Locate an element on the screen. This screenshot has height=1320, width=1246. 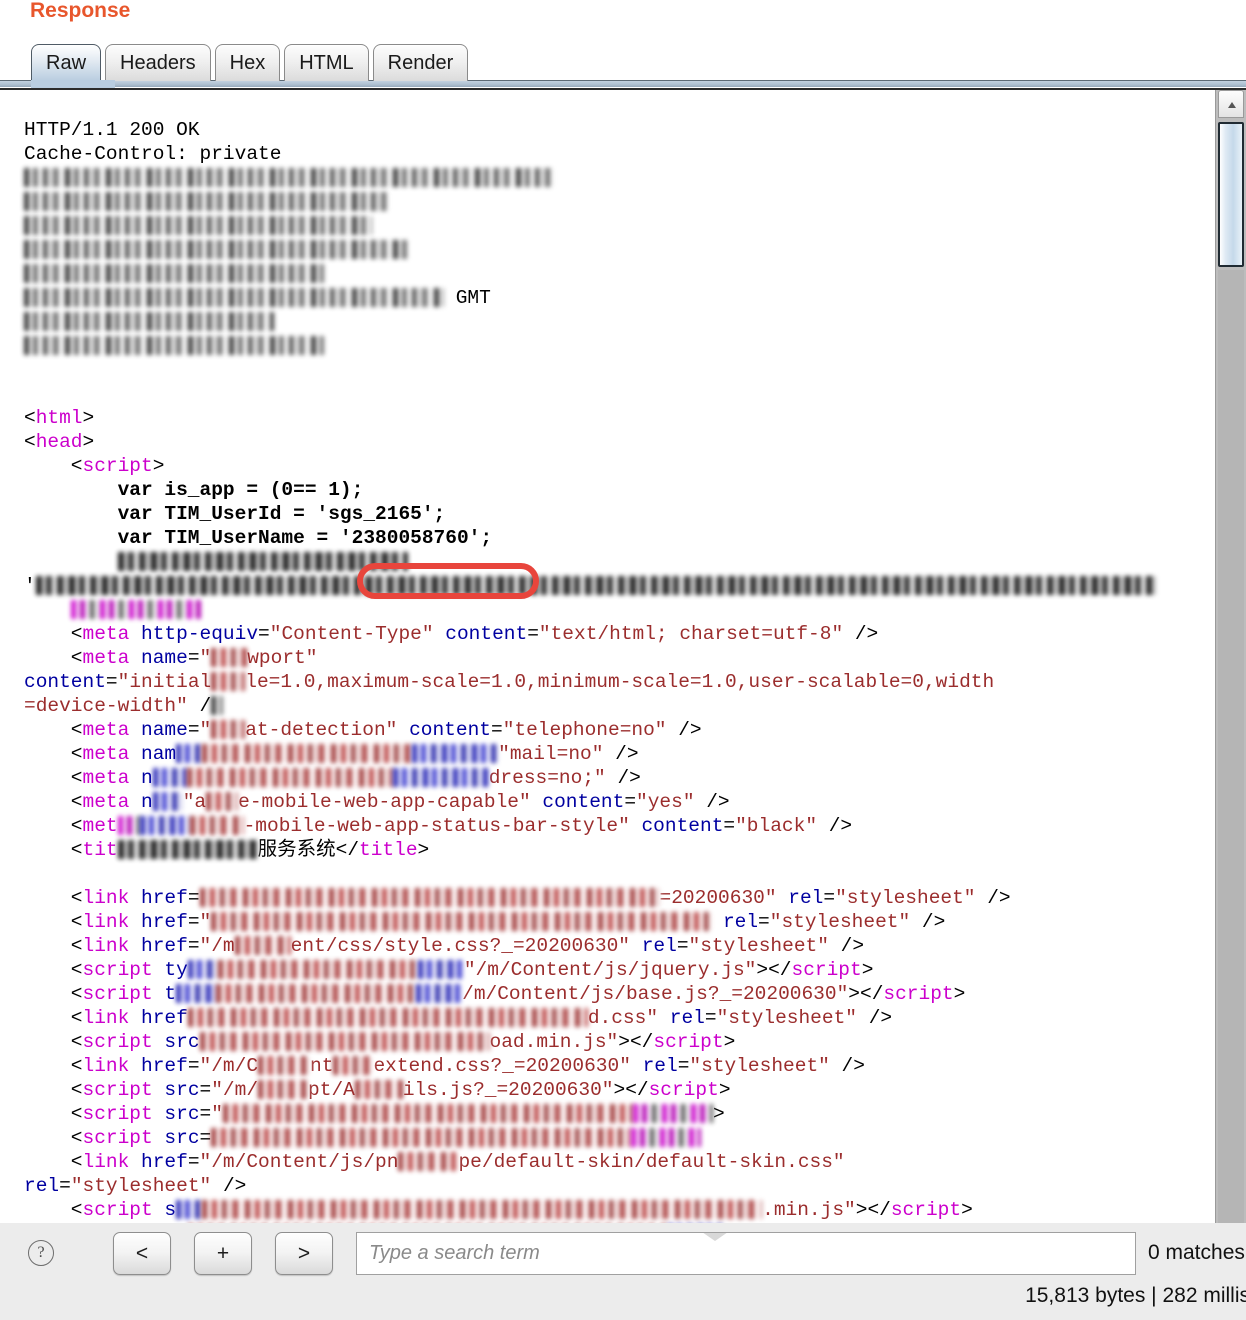
previous-match-button: < is located at coordinates (142, 1253).